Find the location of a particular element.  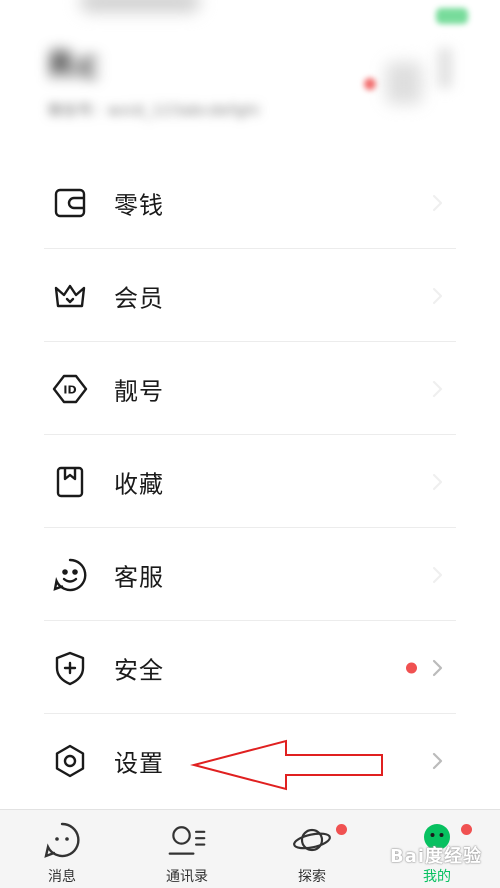

annotation-arrow-icon is located at coordinates (286, 765).